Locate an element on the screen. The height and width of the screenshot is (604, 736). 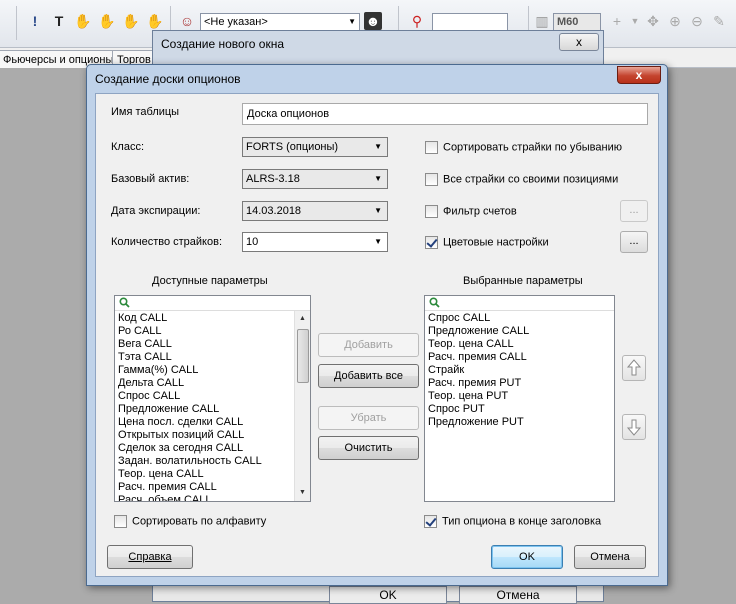
class-select: FORTS (опционы) ▼ is located at coordinates (315, 147).